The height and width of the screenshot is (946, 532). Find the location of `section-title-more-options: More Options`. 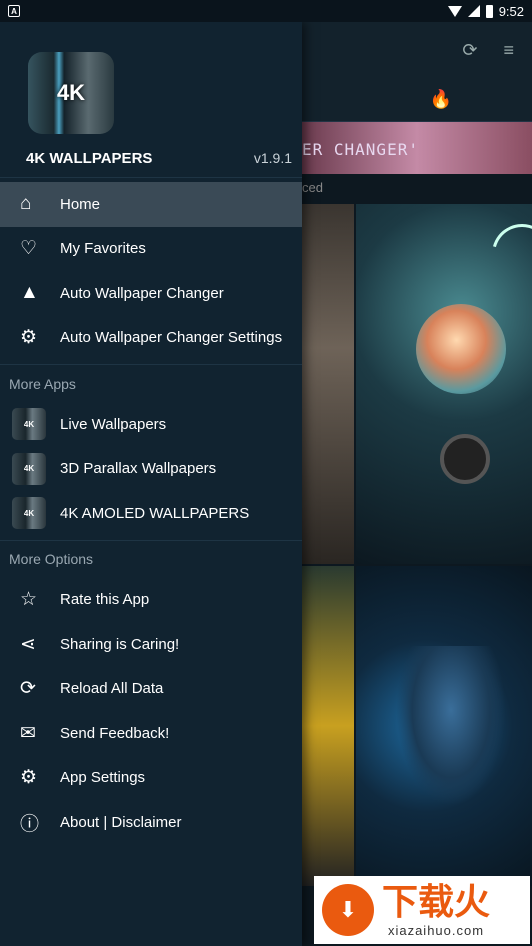

section-title-more-options: More Options is located at coordinates (151, 558).